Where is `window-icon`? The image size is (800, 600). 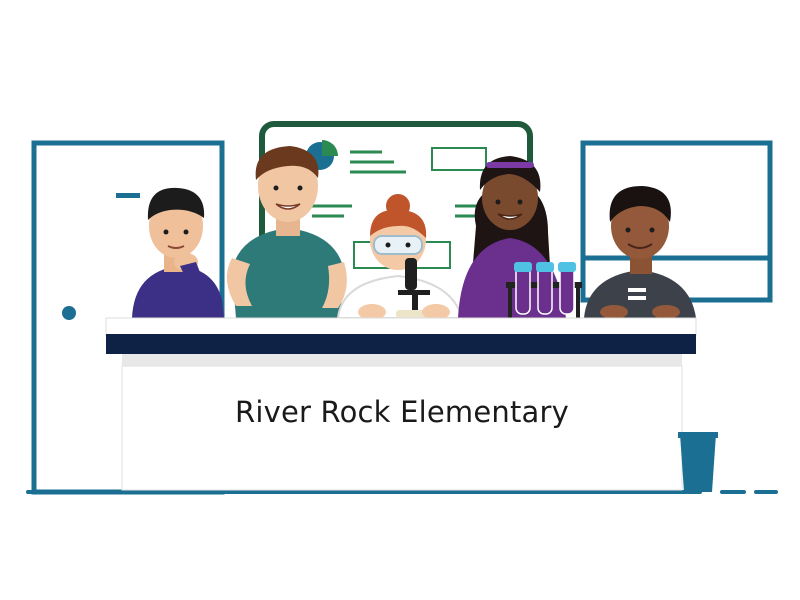 window-icon is located at coordinates (676, 221).